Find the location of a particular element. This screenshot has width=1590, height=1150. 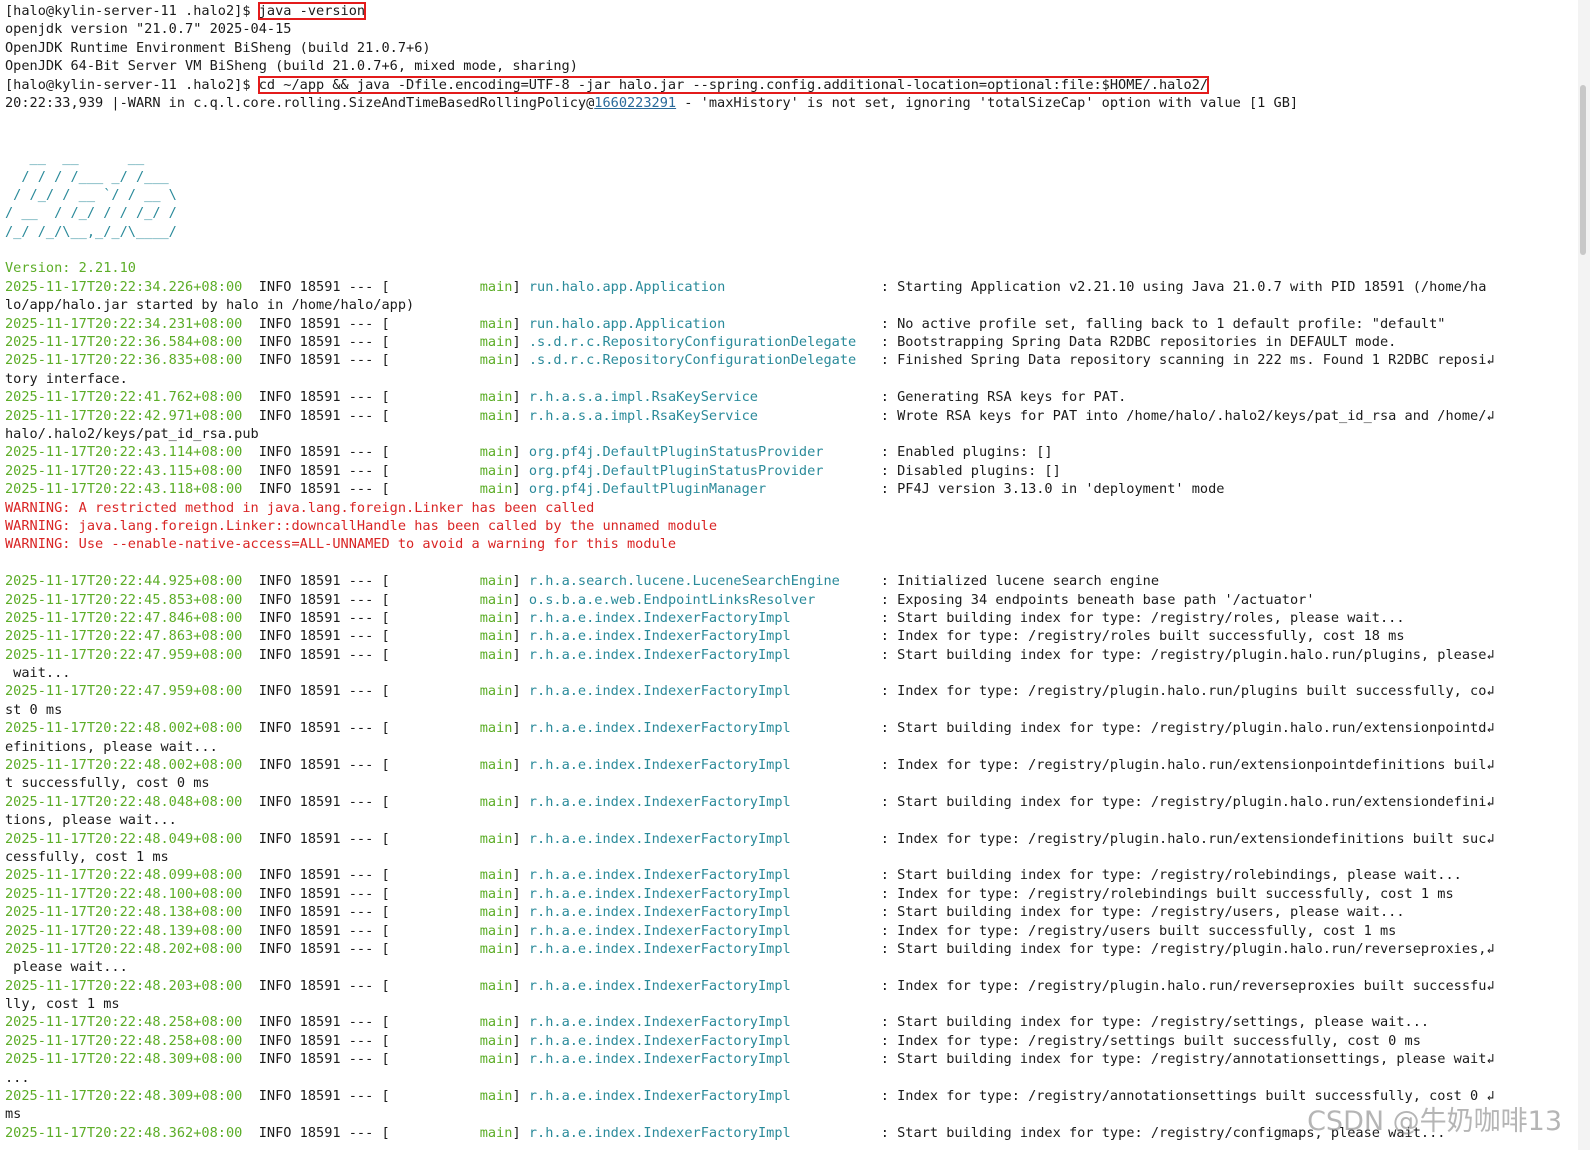

log-timestamp: 2025-11-17T20:22:36.584+08:00 is located at coordinates (124, 342).